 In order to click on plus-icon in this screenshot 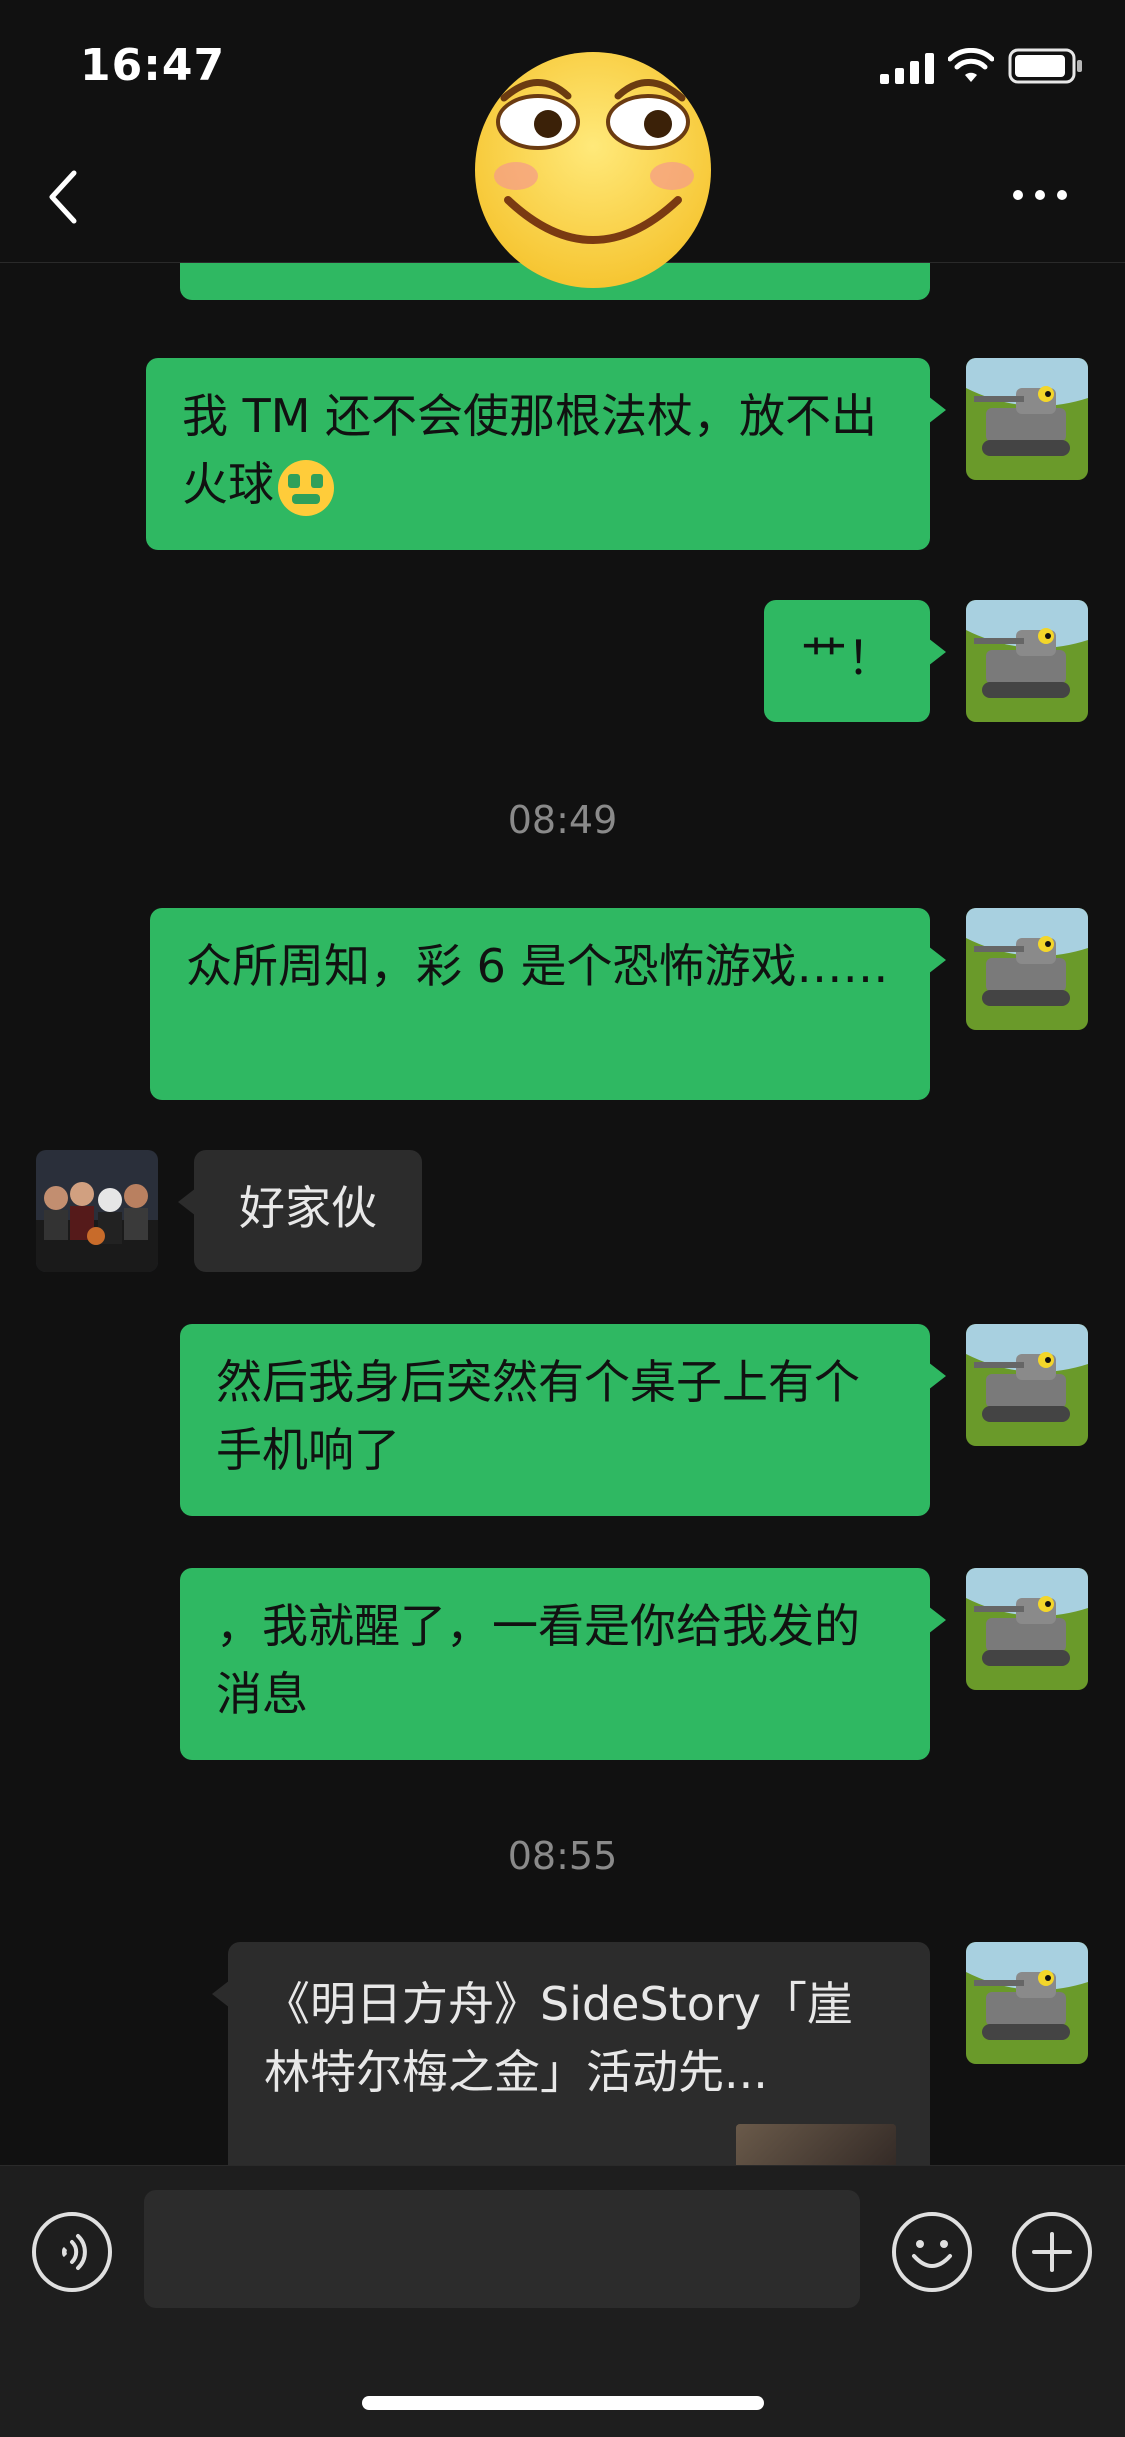, I will do `click(1052, 2252)`.